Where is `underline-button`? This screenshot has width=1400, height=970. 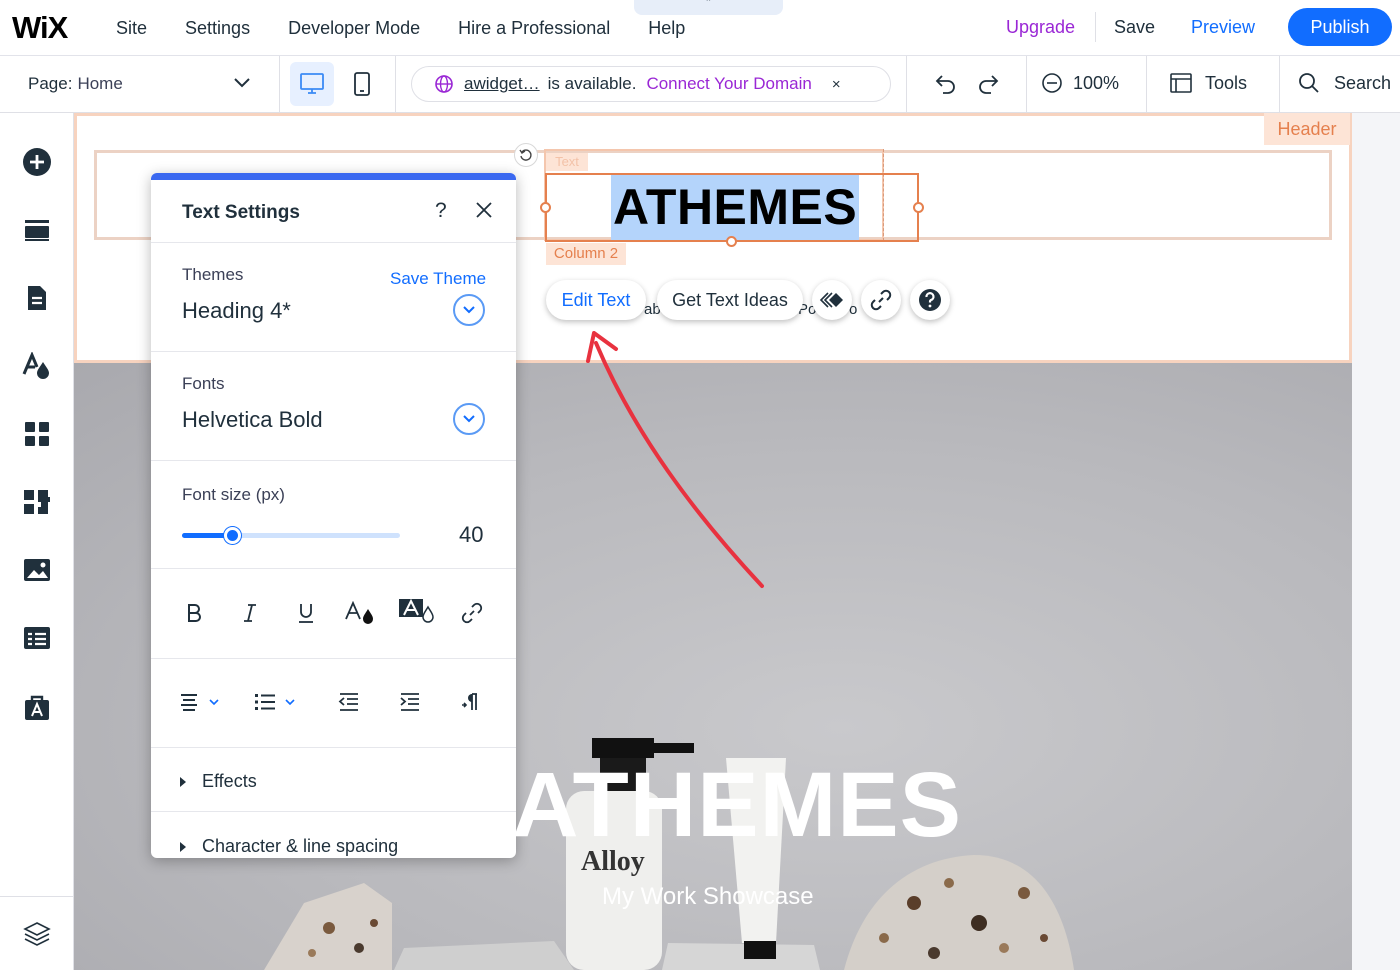
underline-button is located at coordinates (306, 613).